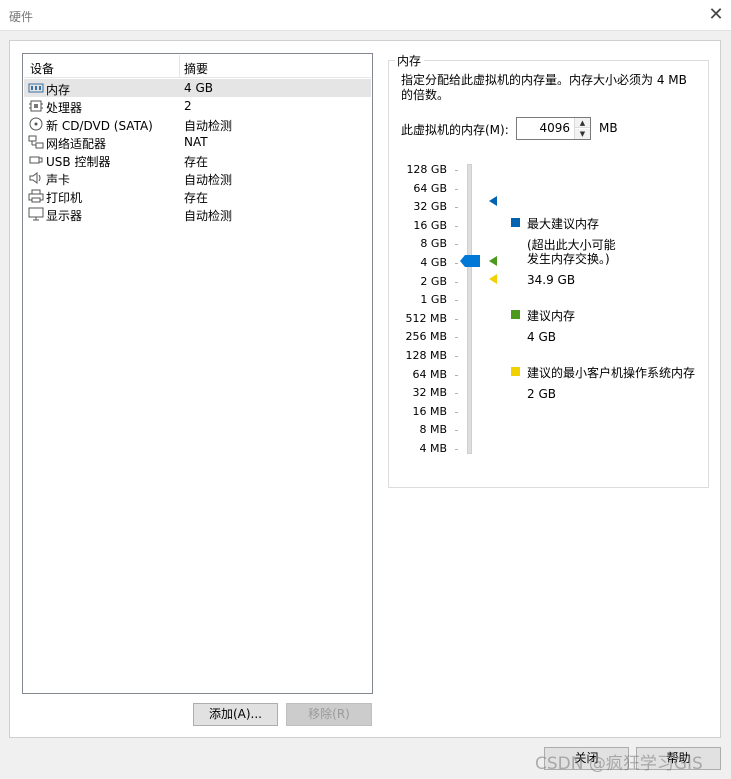 The height and width of the screenshot is (779, 731). What do you see at coordinates (64, 216) in the screenshot?
I see `device-name: 显示器` at bounding box center [64, 216].